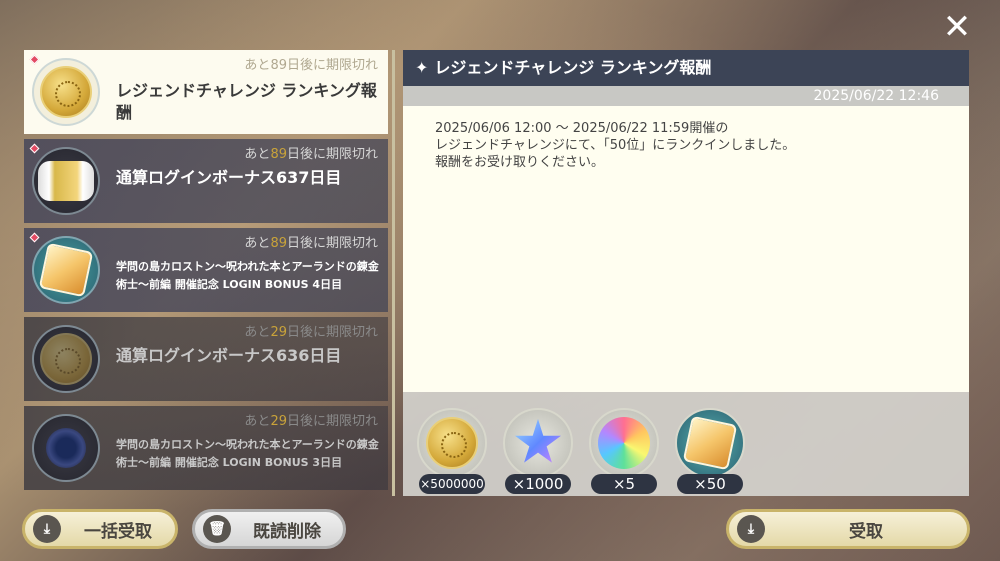  Describe the element at coordinates (624, 443) in the screenshot. I see `rainbow-orb-icon` at that location.